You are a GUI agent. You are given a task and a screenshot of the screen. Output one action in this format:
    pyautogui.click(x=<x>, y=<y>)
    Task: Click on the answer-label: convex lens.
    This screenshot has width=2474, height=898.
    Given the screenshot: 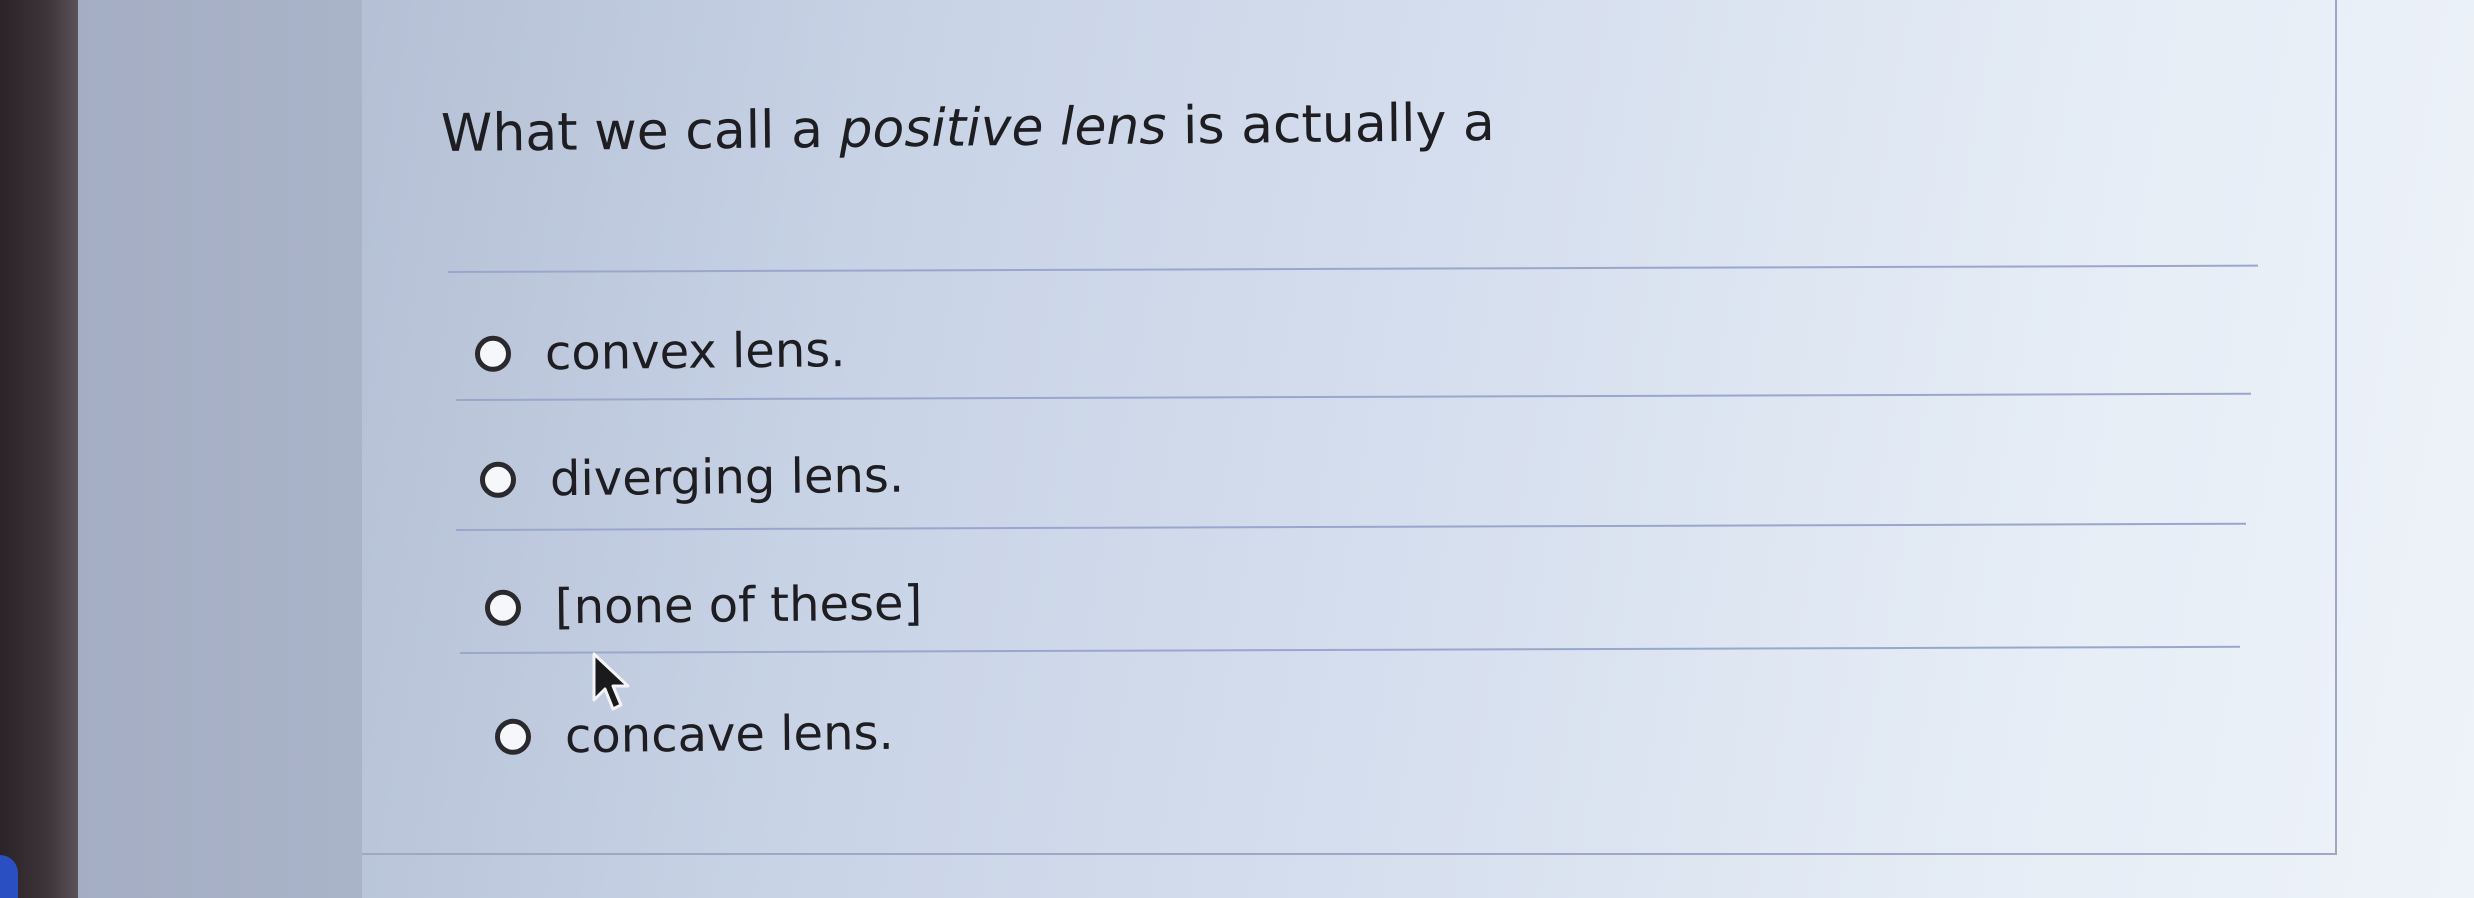 What is the action you would take?
    pyautogui.click(x=695, y=352)
    